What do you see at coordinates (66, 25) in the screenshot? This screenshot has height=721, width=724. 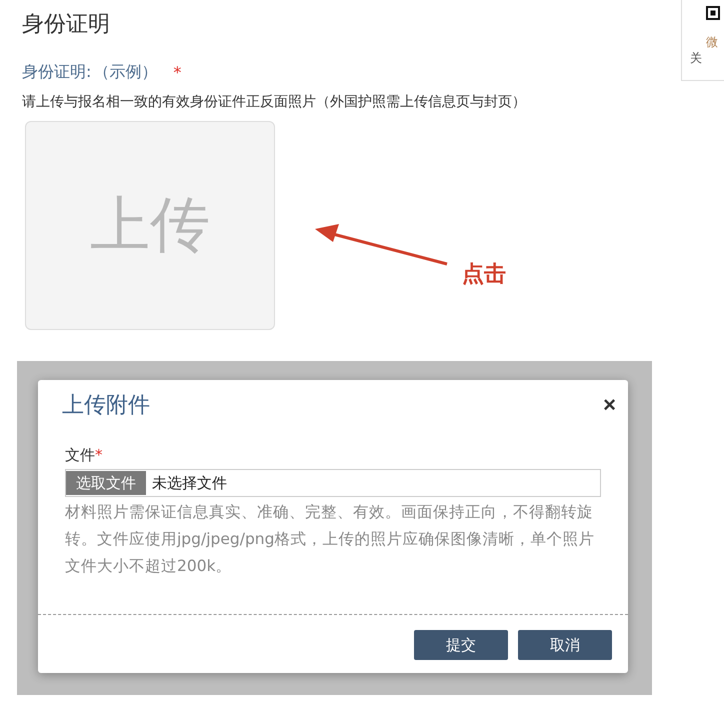 I see `page-title: 身份证明` at bounding box center [66, 25].